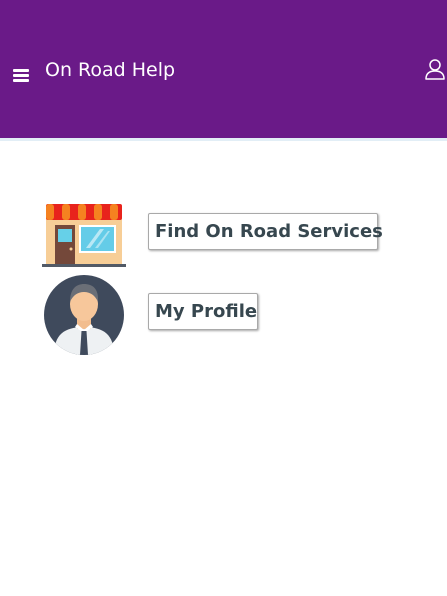 The image size is (447, 596). I want to click on hamburger-menu-icon, so click(22, 77).